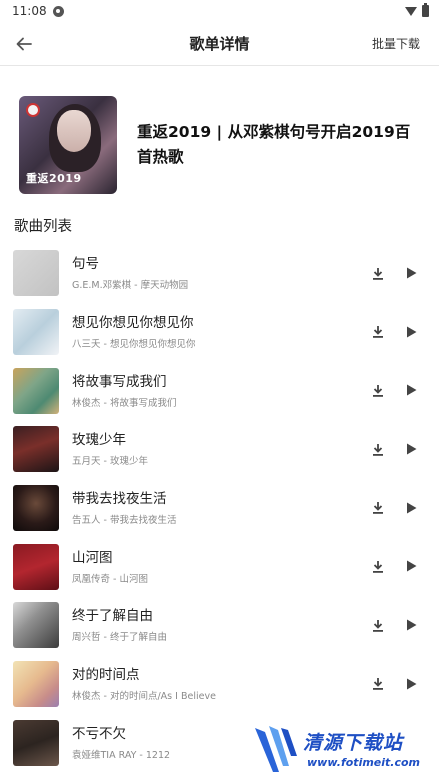  Describe the element at coordinates (33, 110) in the screenshot. I see `badge-icon` at that location.